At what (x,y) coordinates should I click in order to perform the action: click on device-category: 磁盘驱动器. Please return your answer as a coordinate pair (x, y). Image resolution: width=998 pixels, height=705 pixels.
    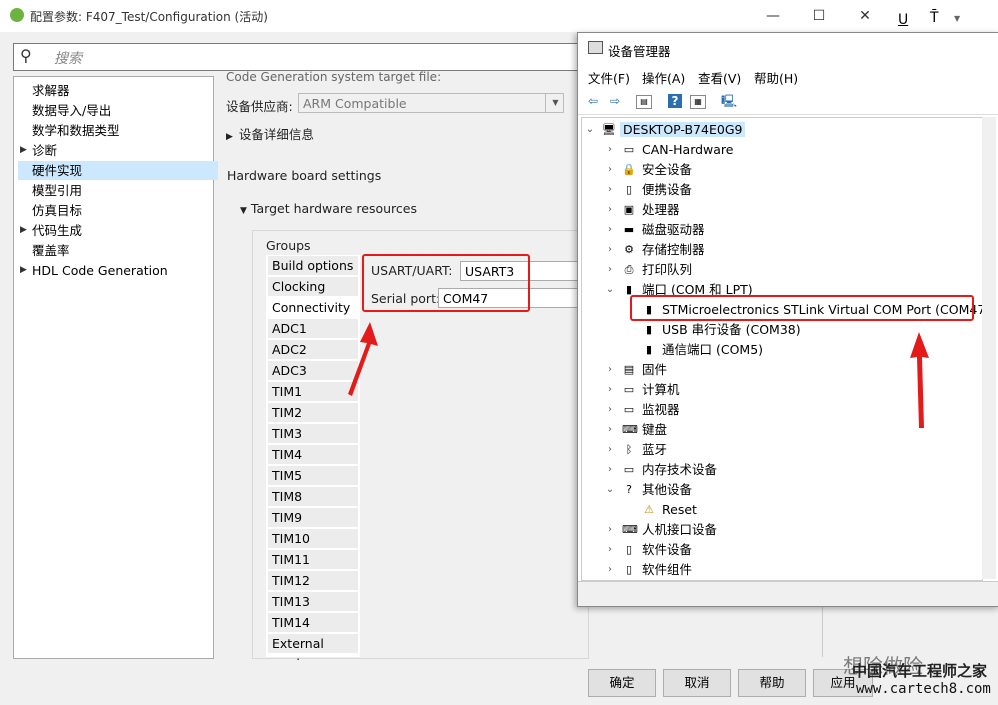
    Looking at the image, I should click on (673, 230).